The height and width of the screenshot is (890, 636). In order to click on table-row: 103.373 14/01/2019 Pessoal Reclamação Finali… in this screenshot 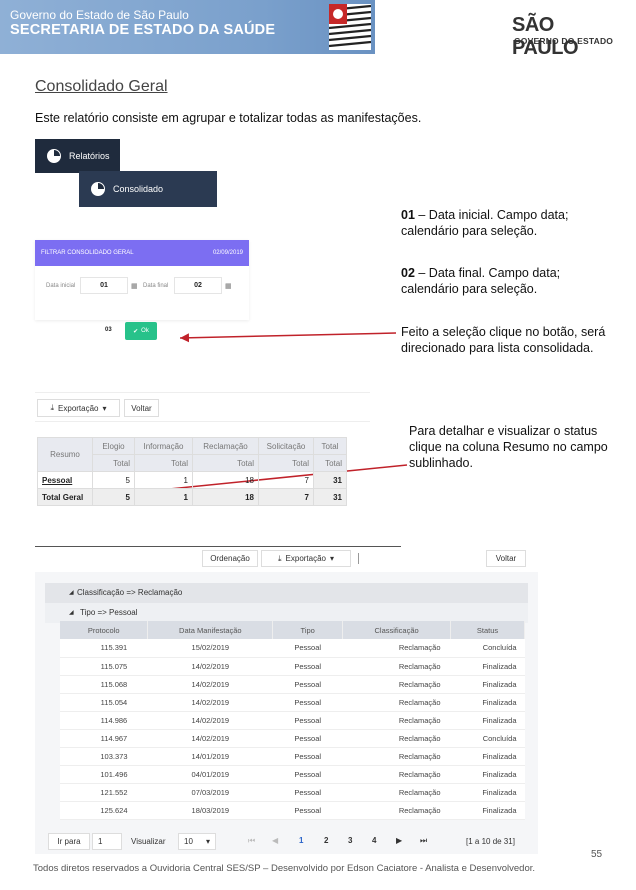, I will do `click(292, 756)`.